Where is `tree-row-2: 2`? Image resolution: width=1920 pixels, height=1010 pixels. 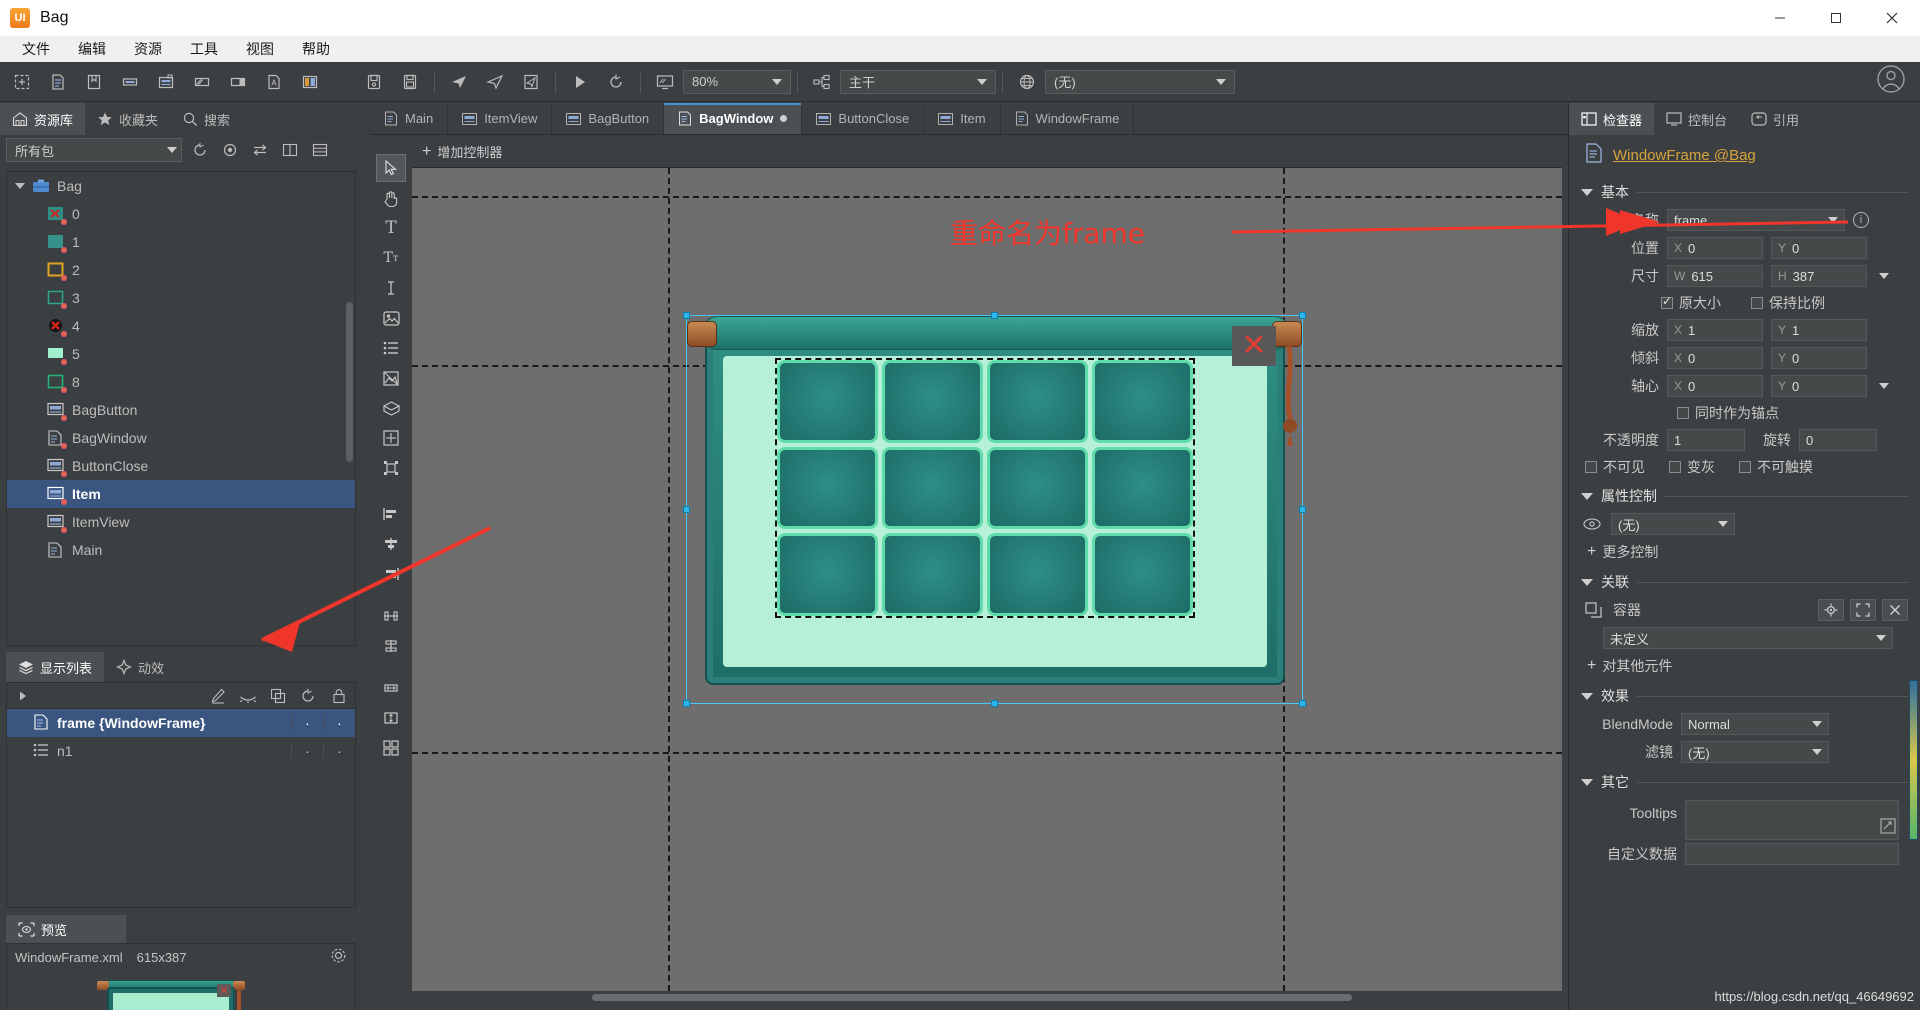 tree-row-2: 2 is located at coordinates (181, 270).